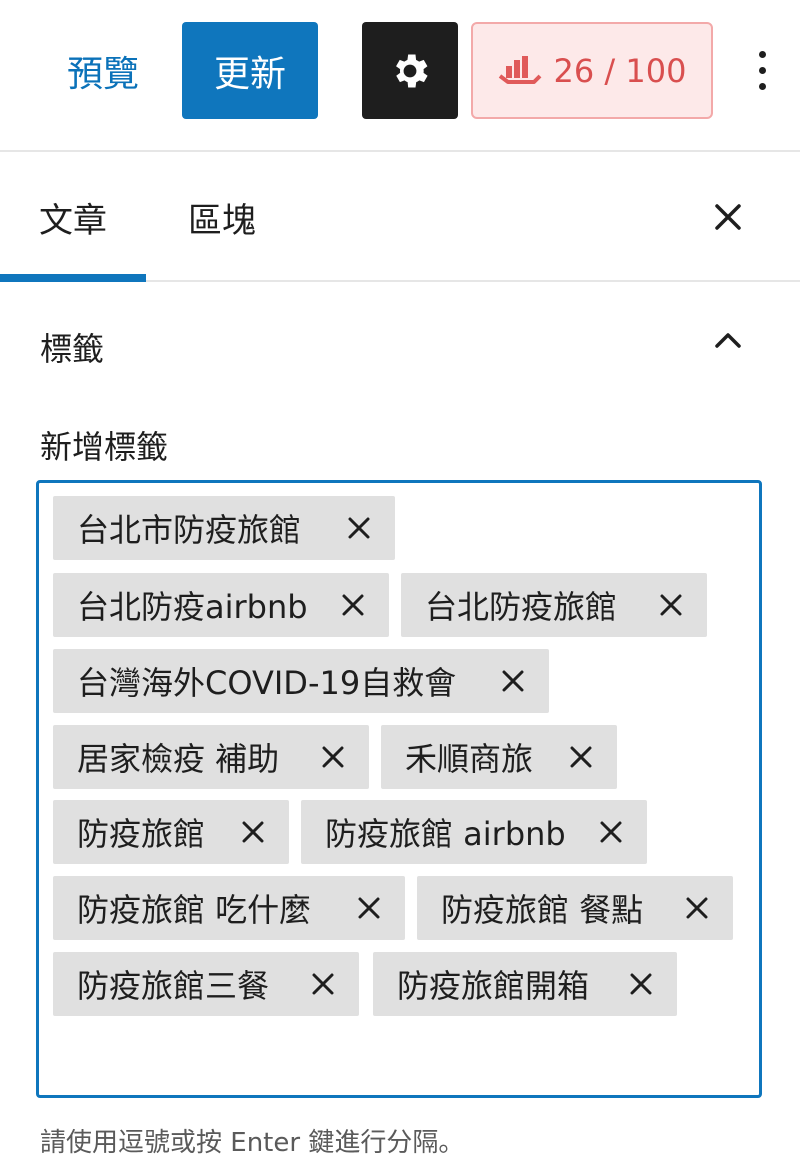 The width and height of the screenshot is (800, 1168). What do you see at coordinates (267, 683) in the screenshot?
I see `tag-label: 台灣海外COVID-19自救會` at bounding box center [267, 683].